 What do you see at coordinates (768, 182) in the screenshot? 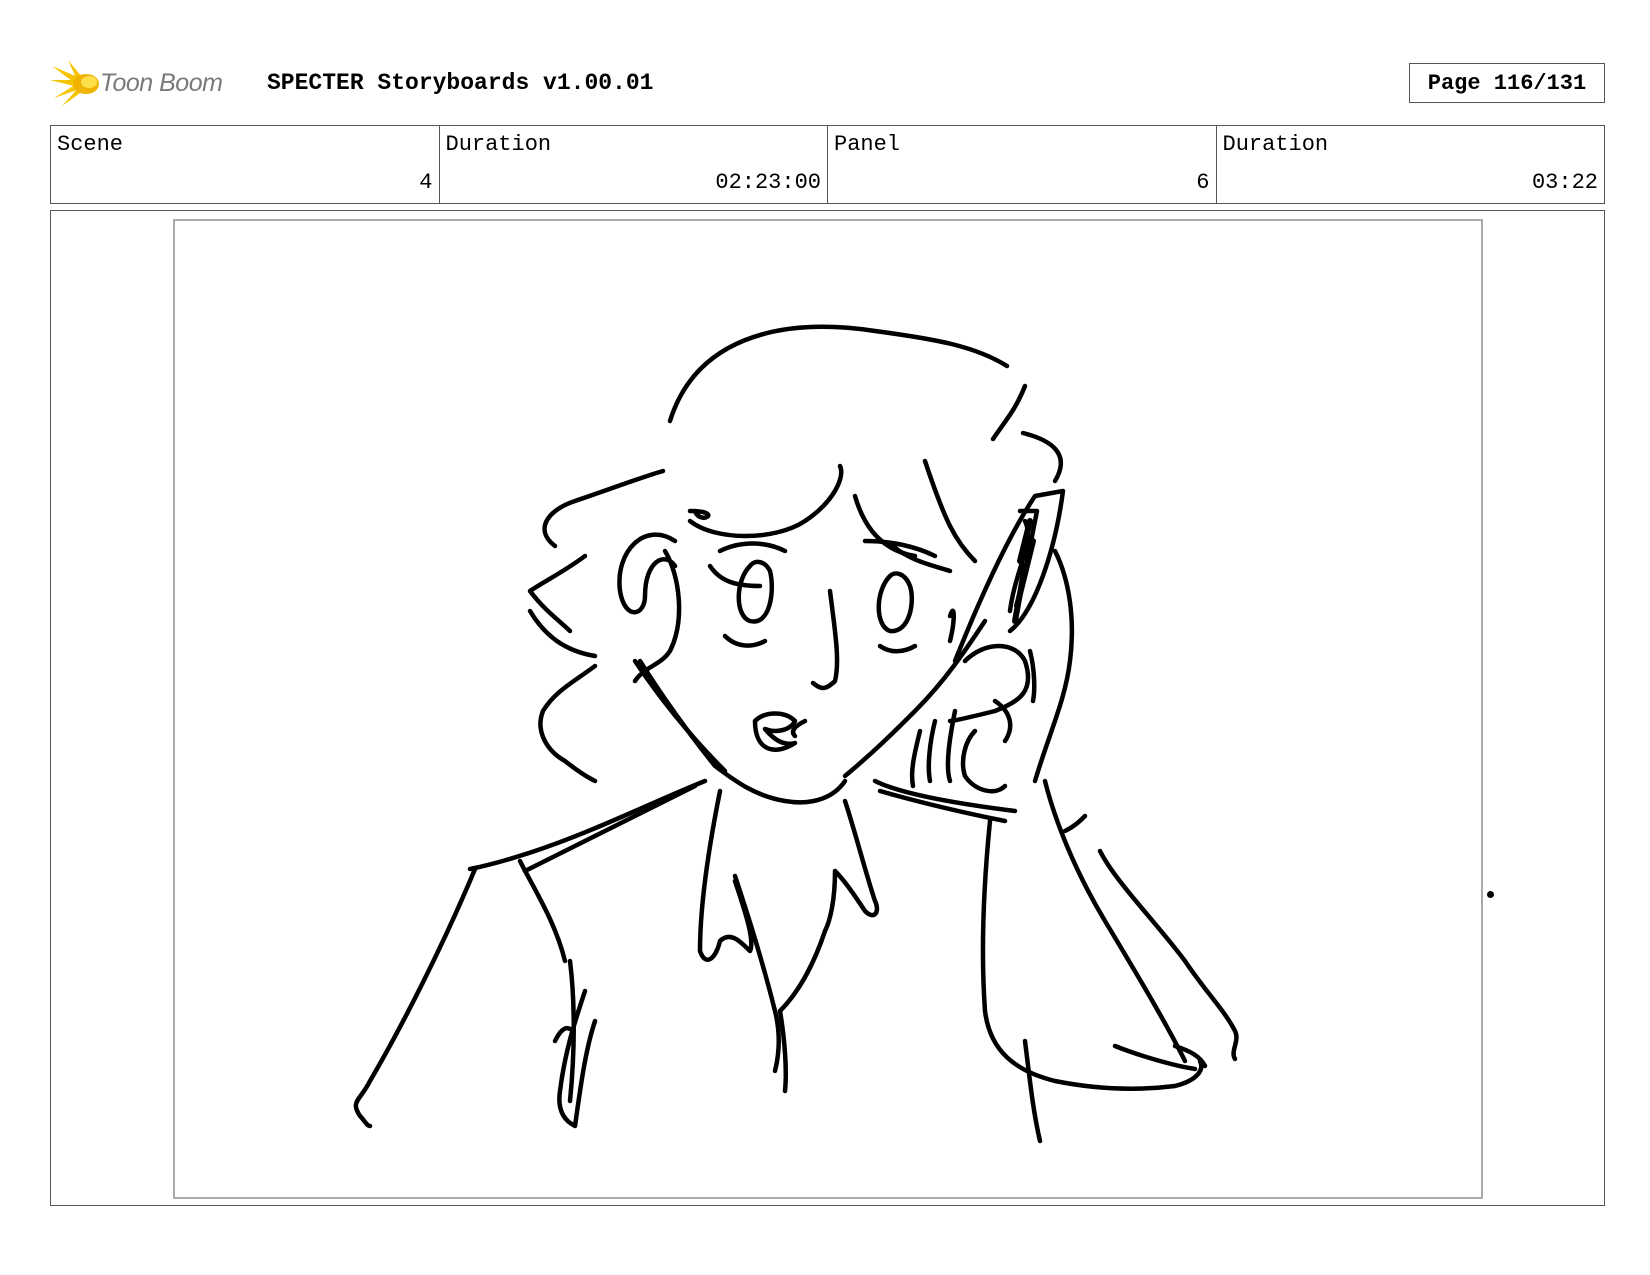
I see `scene-duration-value: 02:23:00` at bounding box center [768, 182].